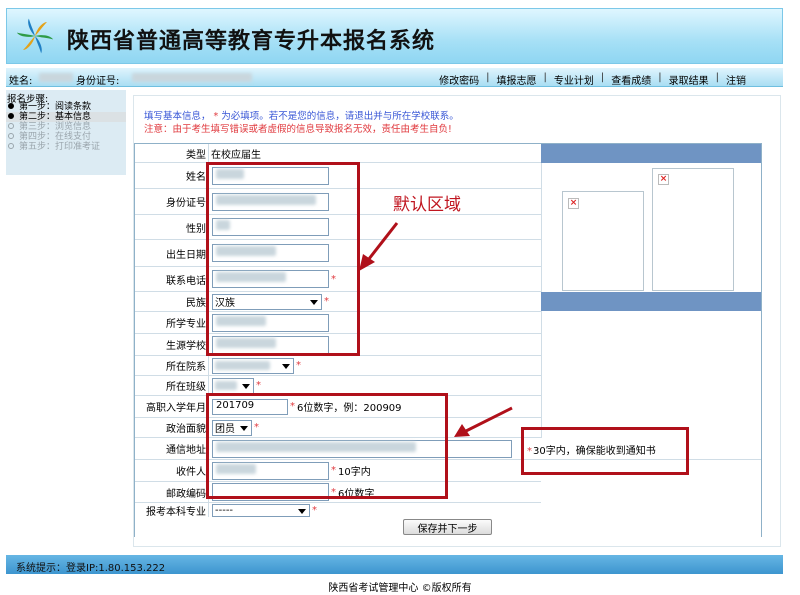 The height and width of the screenshot is (595, 800). Describe the element at coordinates (66, 147) in the screenshot. I see `step-5: 第五步：打印准考证` at that location.